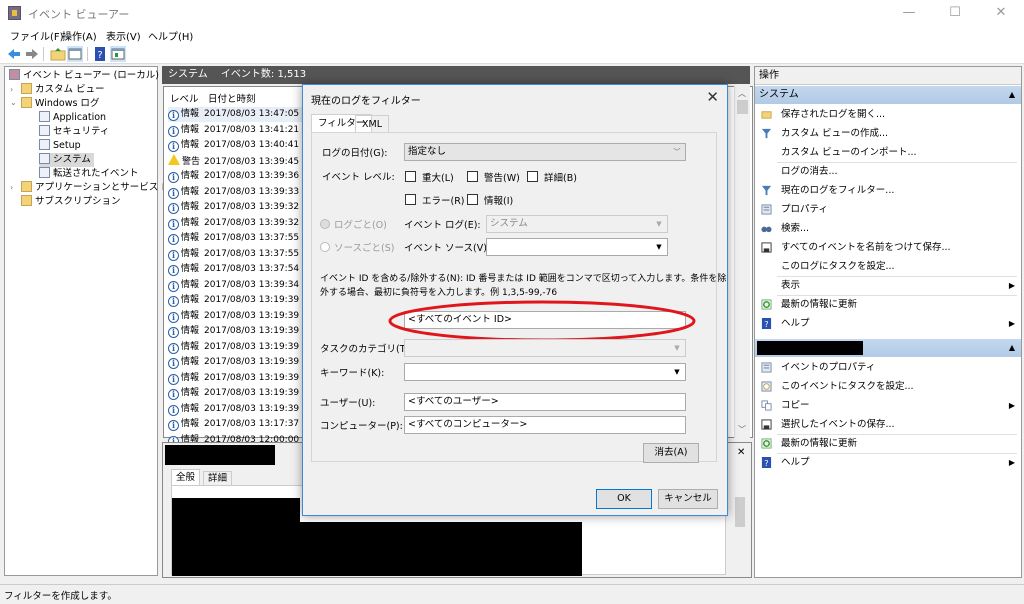 The image size is (1024, 604). I want to click on tree-root: イベント ビューアー (ローカル), so click(84, 76).